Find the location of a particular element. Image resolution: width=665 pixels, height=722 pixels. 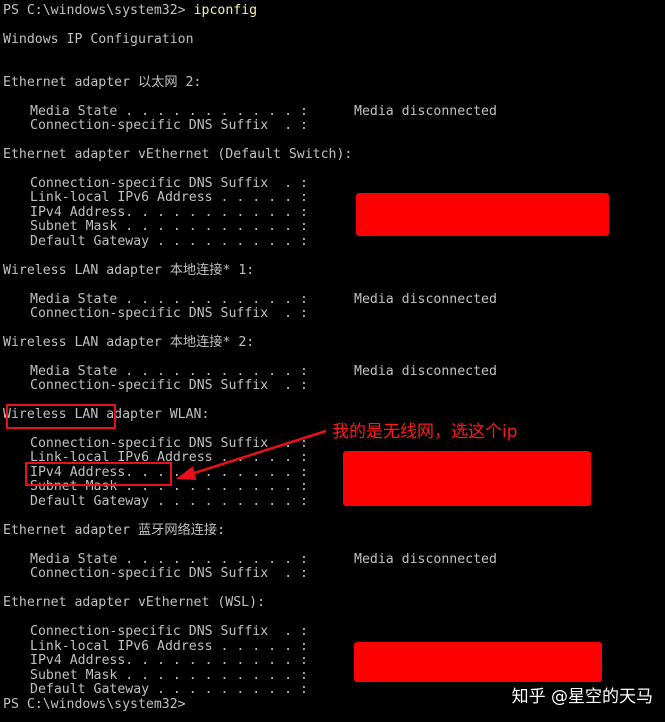

config-title: Windows IP Configuration is located at coordinates (98, 39).